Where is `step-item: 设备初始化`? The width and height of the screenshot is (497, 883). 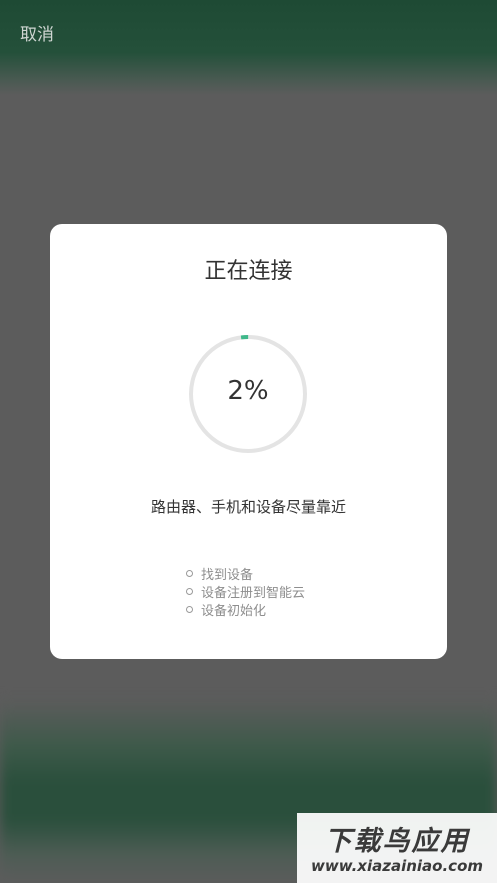 step-item: 设备初始化 is located at coordinates (245, 609).